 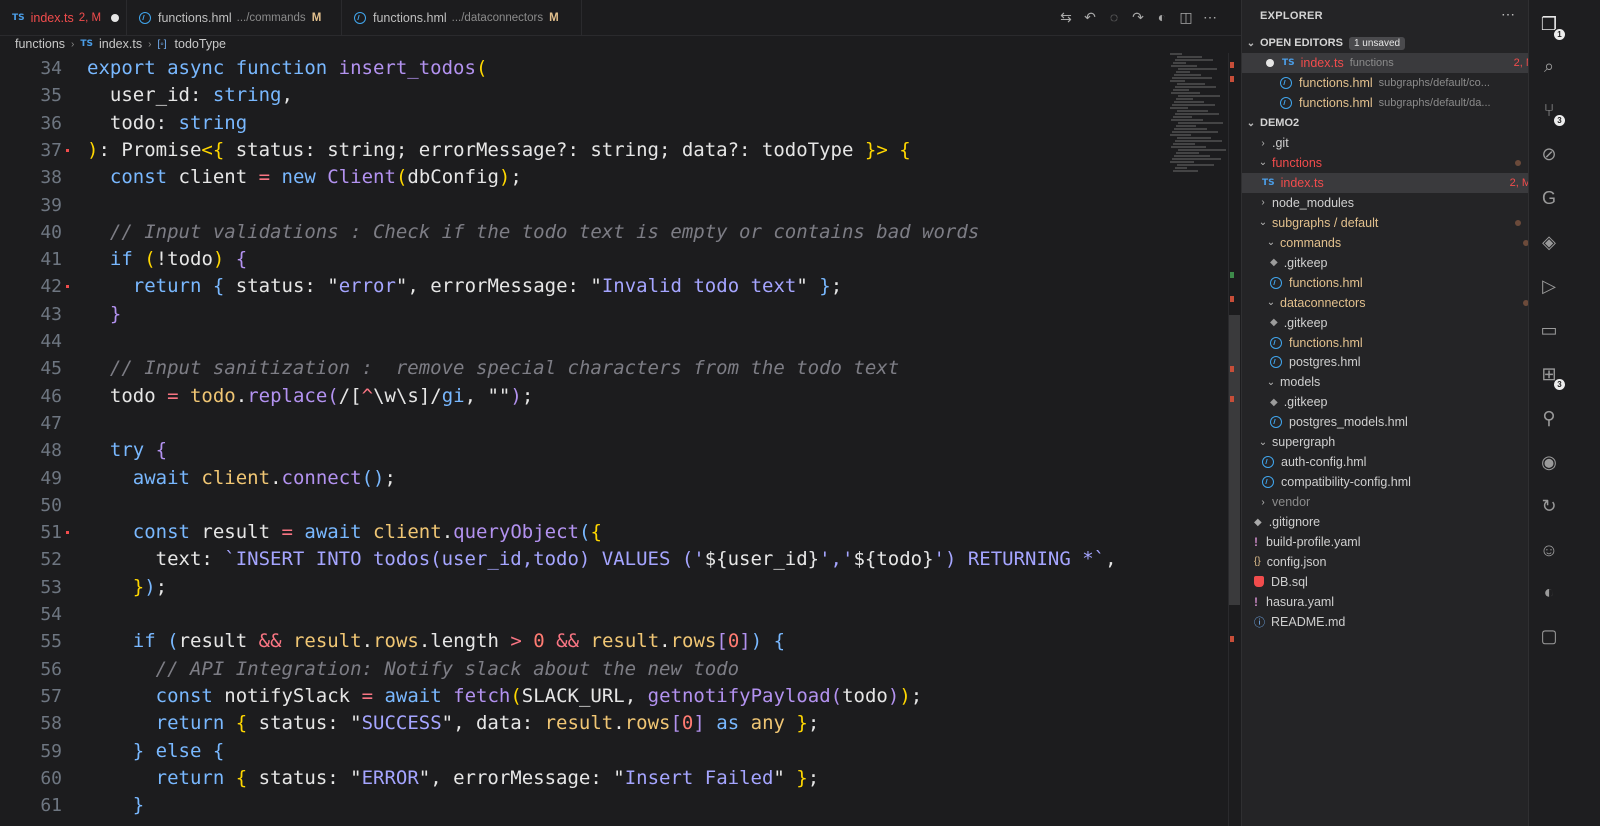 What do you see at coordinates (582, 751) in the screenshot?
I see `code-line: 59 } else {` at bounding box center [582, 751].